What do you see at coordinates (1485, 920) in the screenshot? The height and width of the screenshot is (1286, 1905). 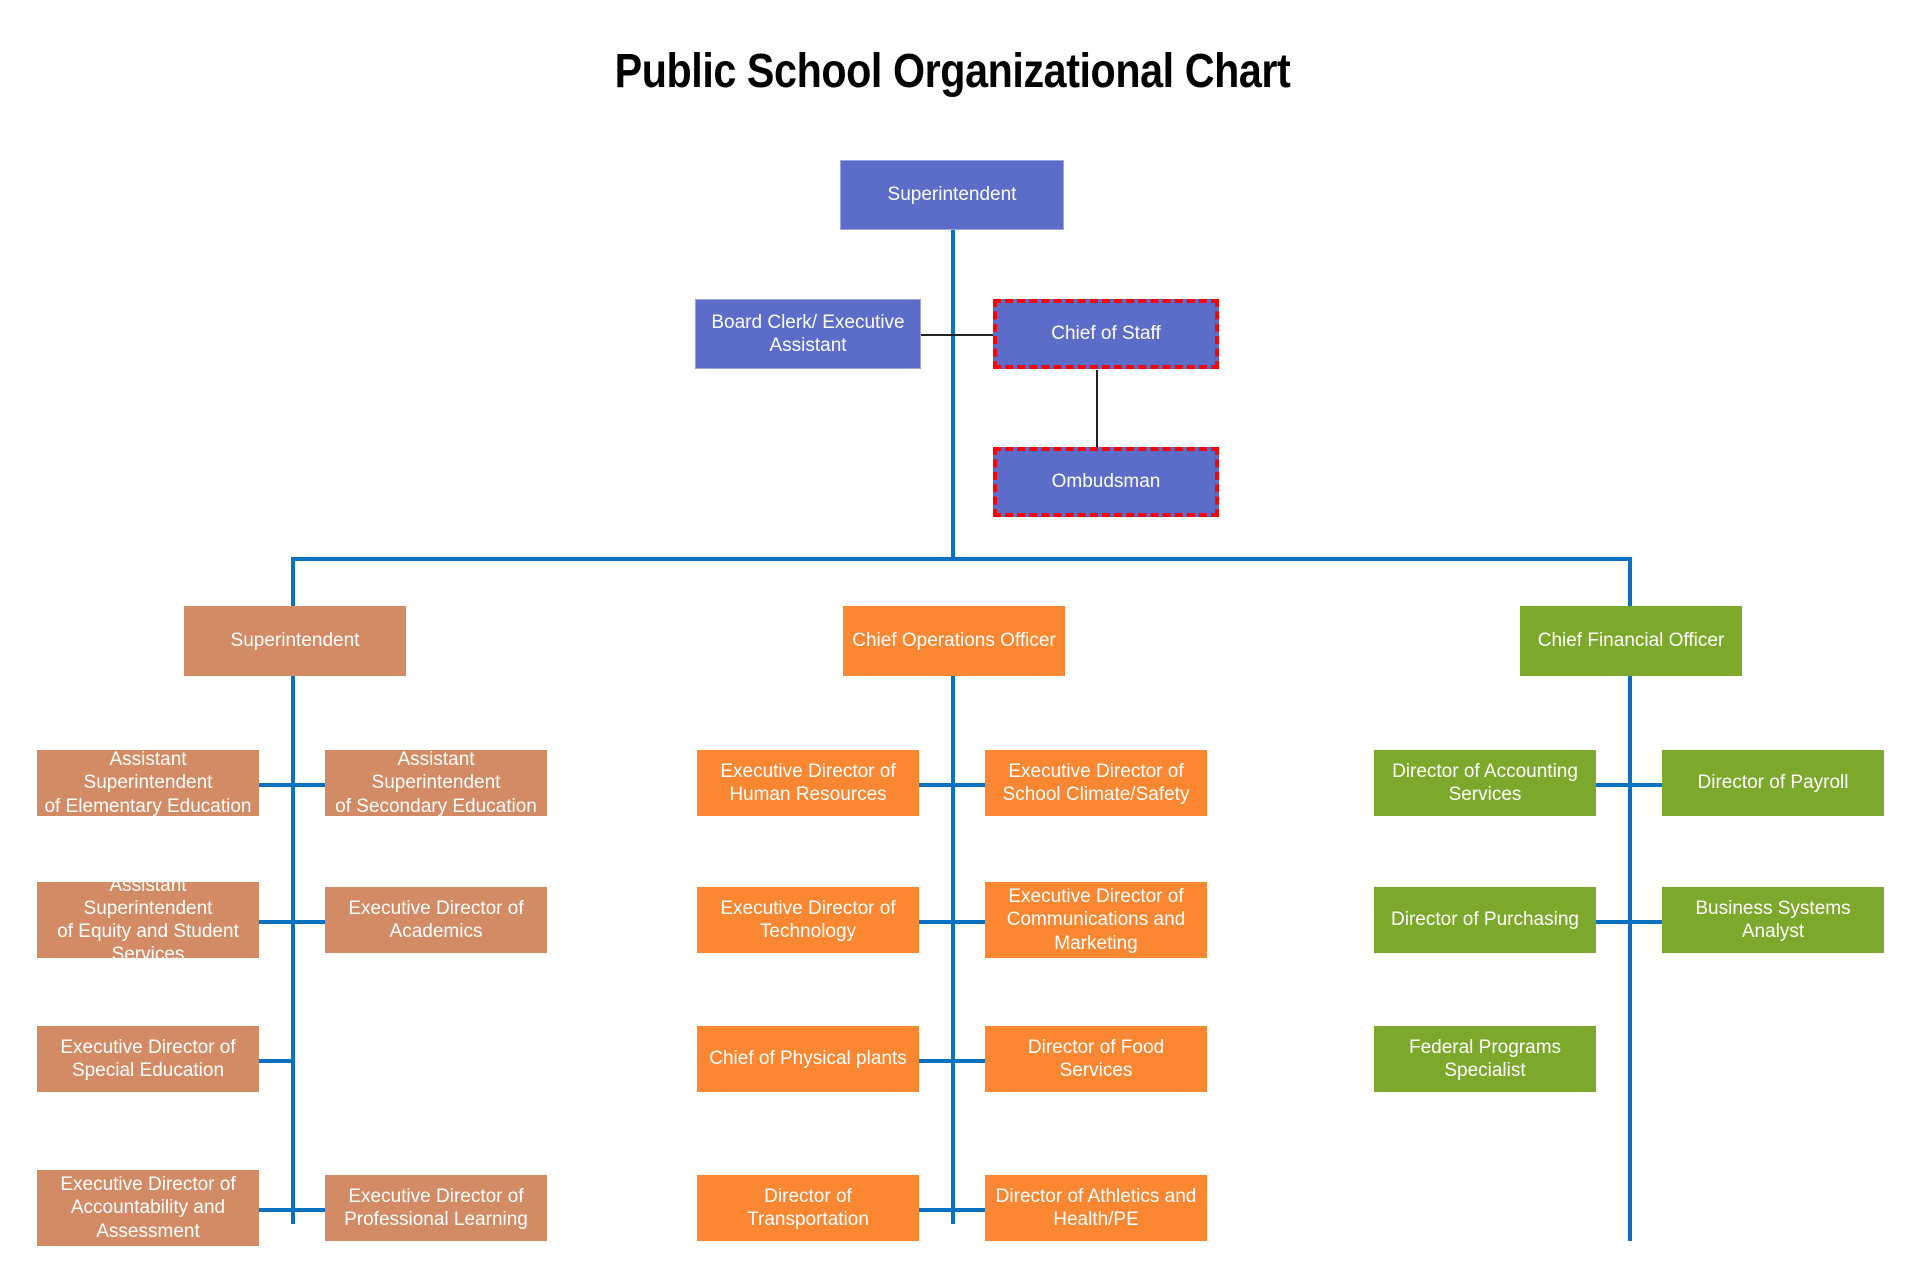 I see `node-finance-left-2: Director of Purchasing` at bounding box center [1485, 920].